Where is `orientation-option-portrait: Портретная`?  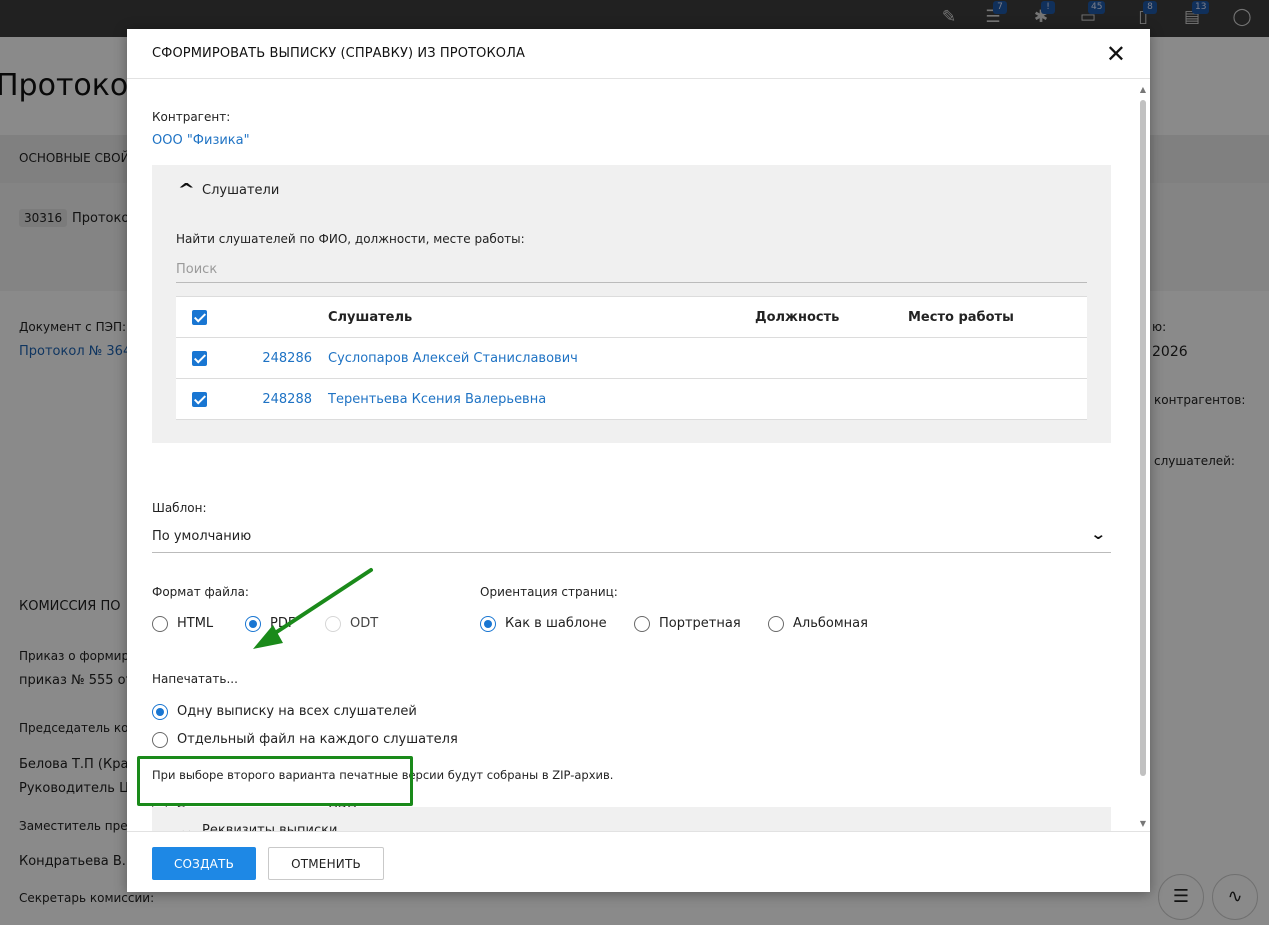 orientation-option-portrait: Портретная is located at coordinates (687, 624).